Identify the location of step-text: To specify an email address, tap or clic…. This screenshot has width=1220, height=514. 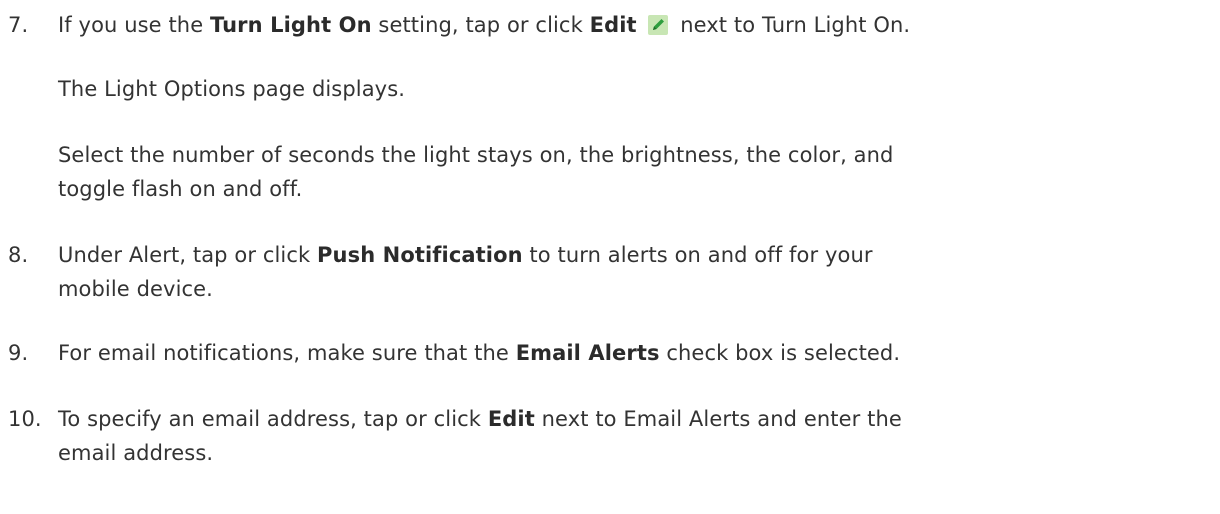
(633, 419).